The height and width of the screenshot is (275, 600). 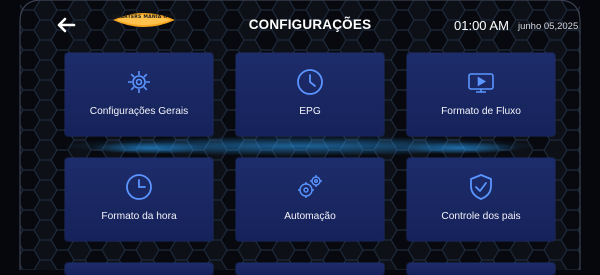 I want to click on clock-icon, so click(x=310, y=82).